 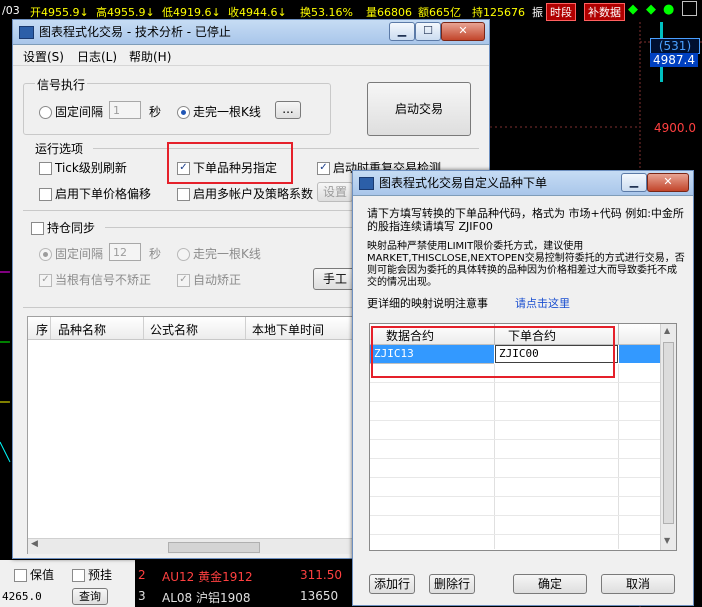 I want to click on quote-row-no: 2, so click(x=142, y=575).